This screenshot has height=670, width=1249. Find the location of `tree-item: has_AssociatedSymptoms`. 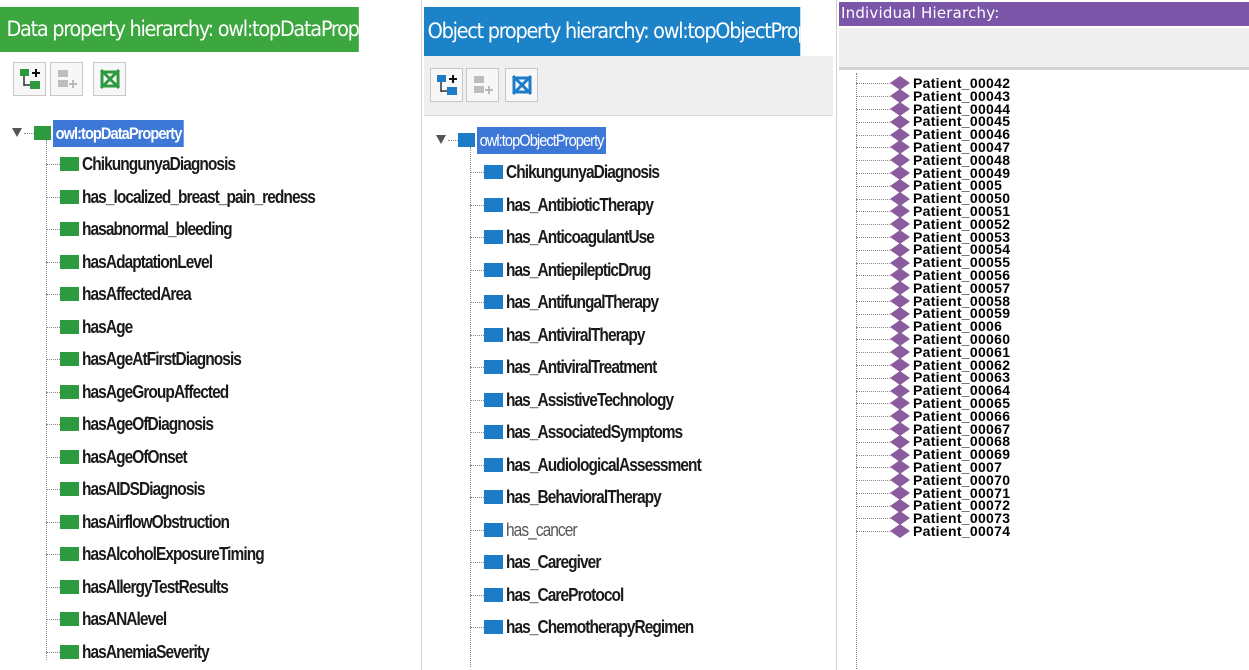

tree-item: has_AssociatedSymptoms is located at coordinates (628, 432).